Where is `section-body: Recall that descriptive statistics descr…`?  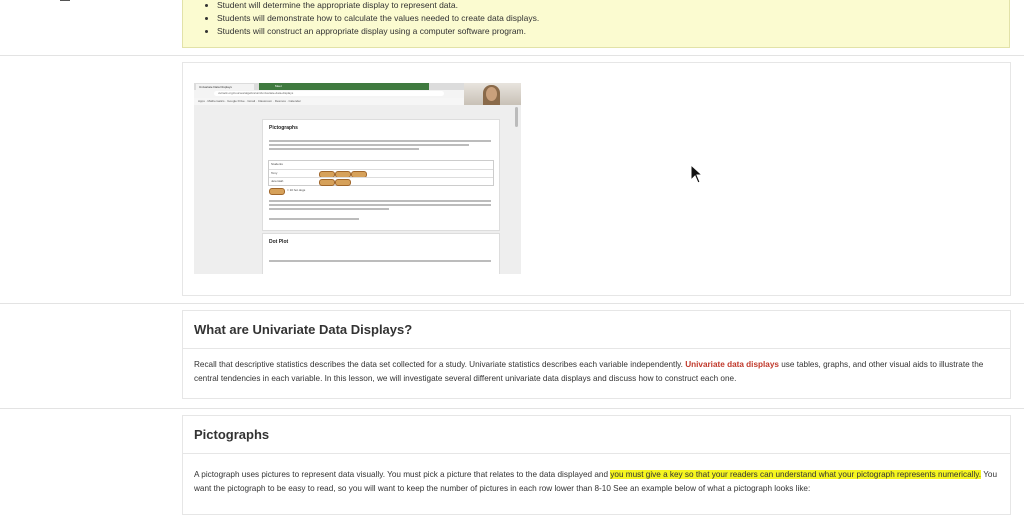
section-body: Recall that descriptive statistics descr… is located at coordinates (596, 371).